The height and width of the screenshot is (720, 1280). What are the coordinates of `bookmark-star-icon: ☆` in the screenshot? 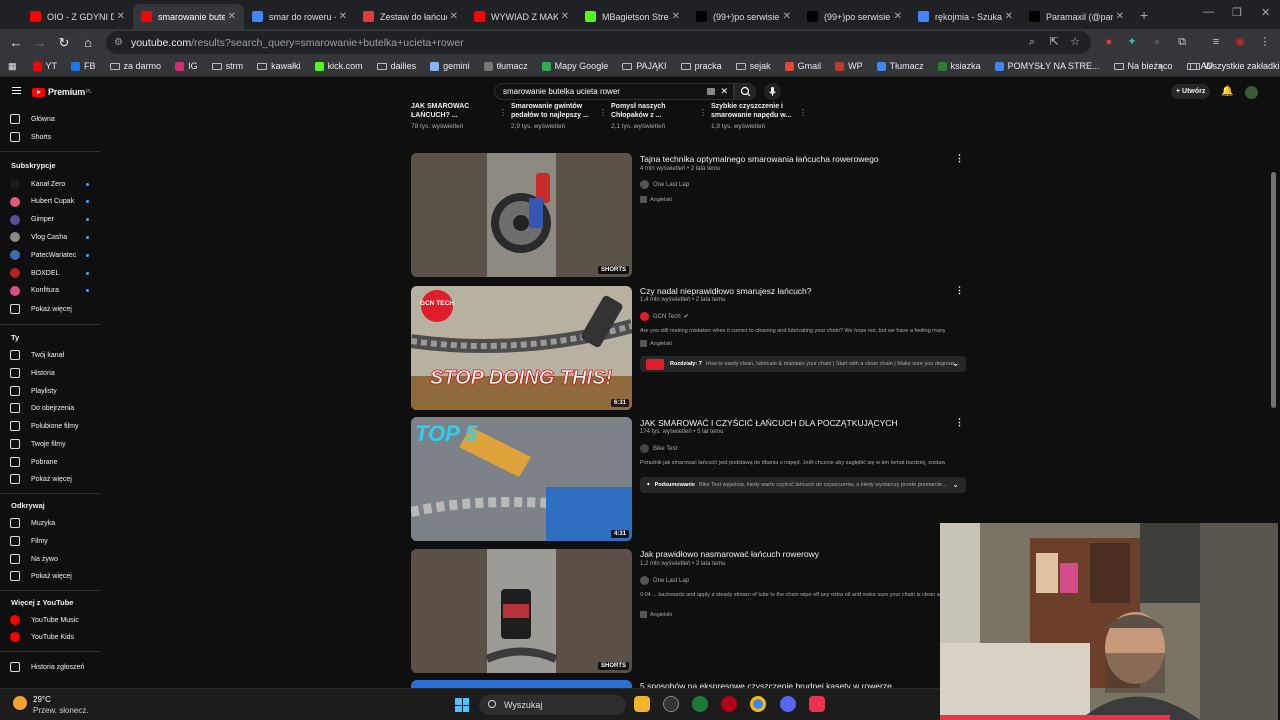 It's located at (1075, 42).